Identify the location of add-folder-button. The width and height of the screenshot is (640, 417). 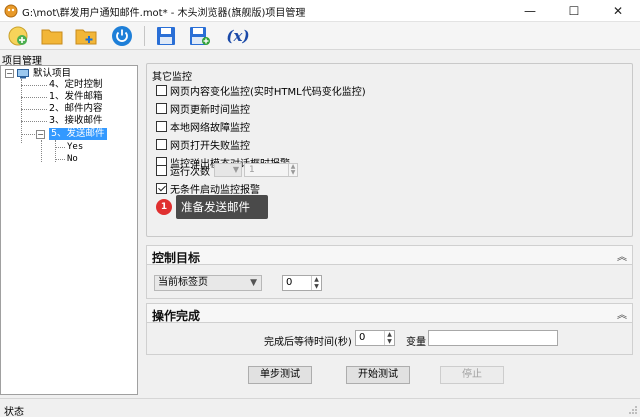
(86, 36).